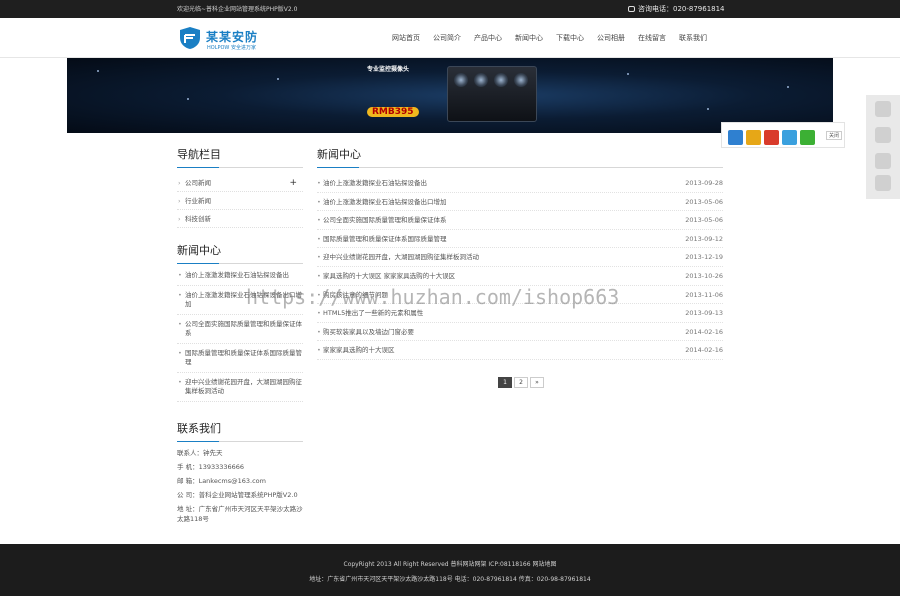  What do you see at coordinates (232, 37) in the screenshot?
I see `brand-name: 某某安防` at bounding box center [232, 37].